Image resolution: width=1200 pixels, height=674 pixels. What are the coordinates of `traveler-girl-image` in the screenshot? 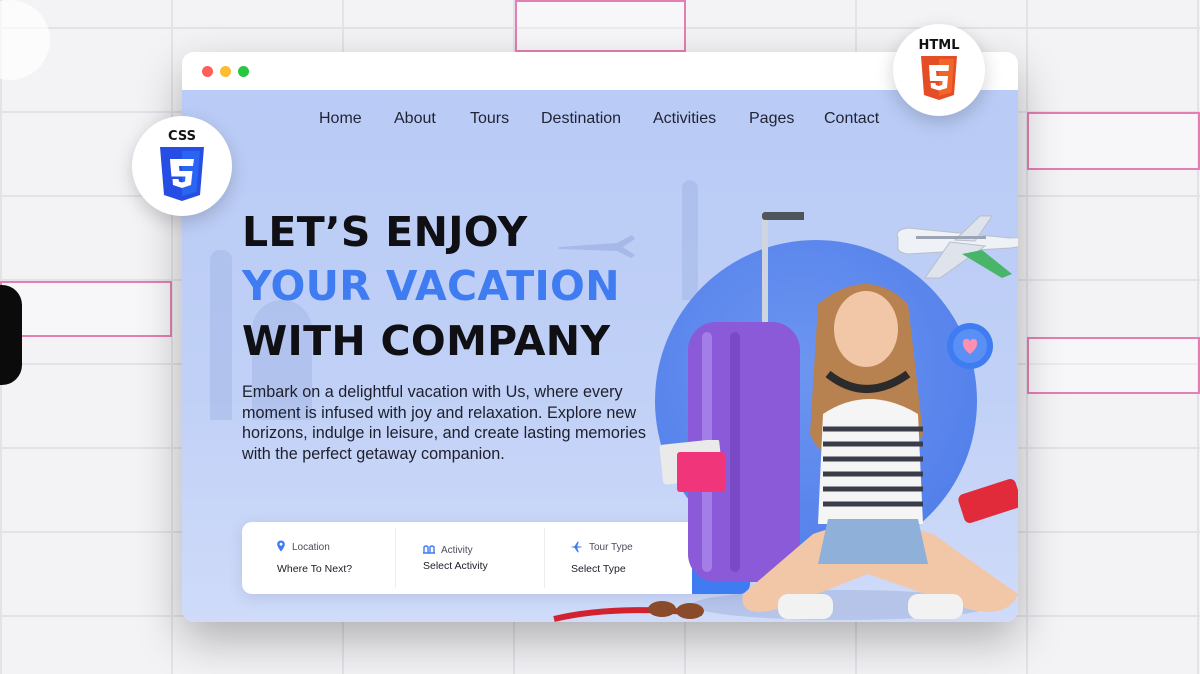 It's located at (880, 451).